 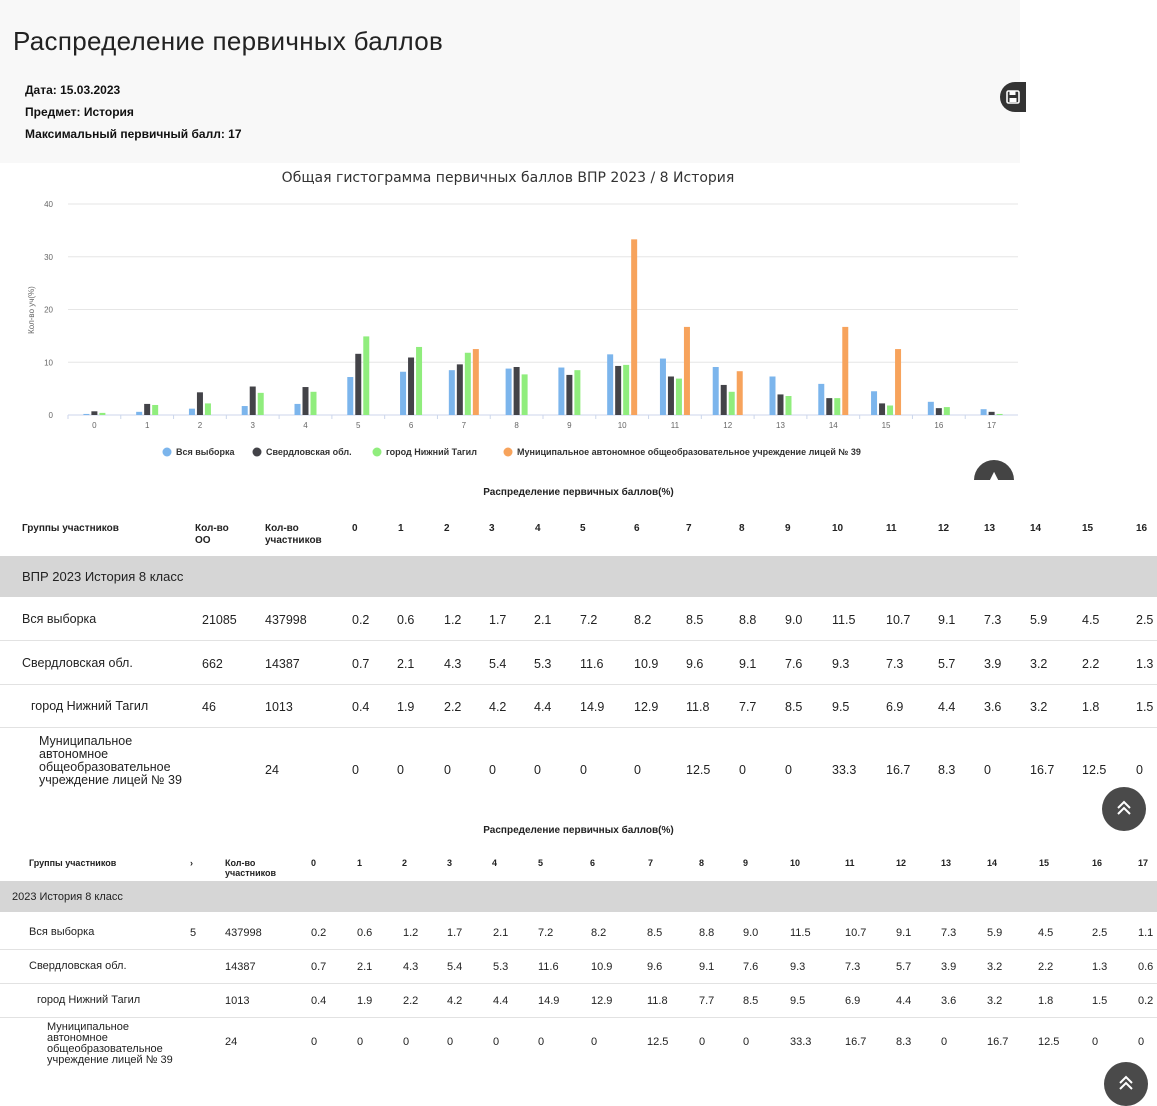 I want to click on legend-item: город Нижний Тагил, so click(x=431, y=452).